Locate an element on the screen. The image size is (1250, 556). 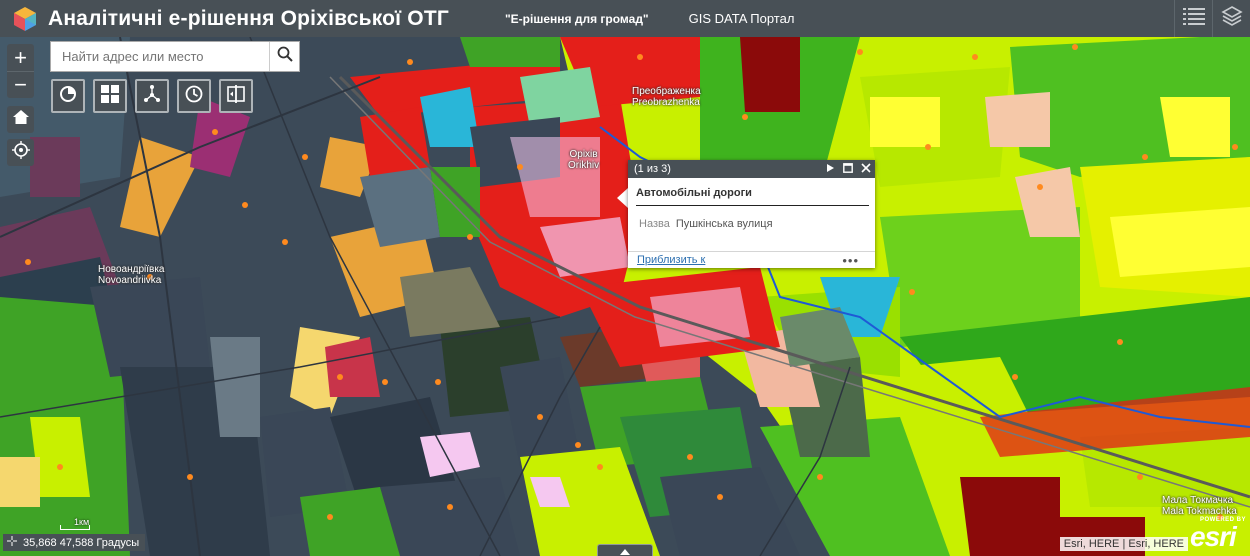
chevron-up-icon is located at coordinates (625, 549).